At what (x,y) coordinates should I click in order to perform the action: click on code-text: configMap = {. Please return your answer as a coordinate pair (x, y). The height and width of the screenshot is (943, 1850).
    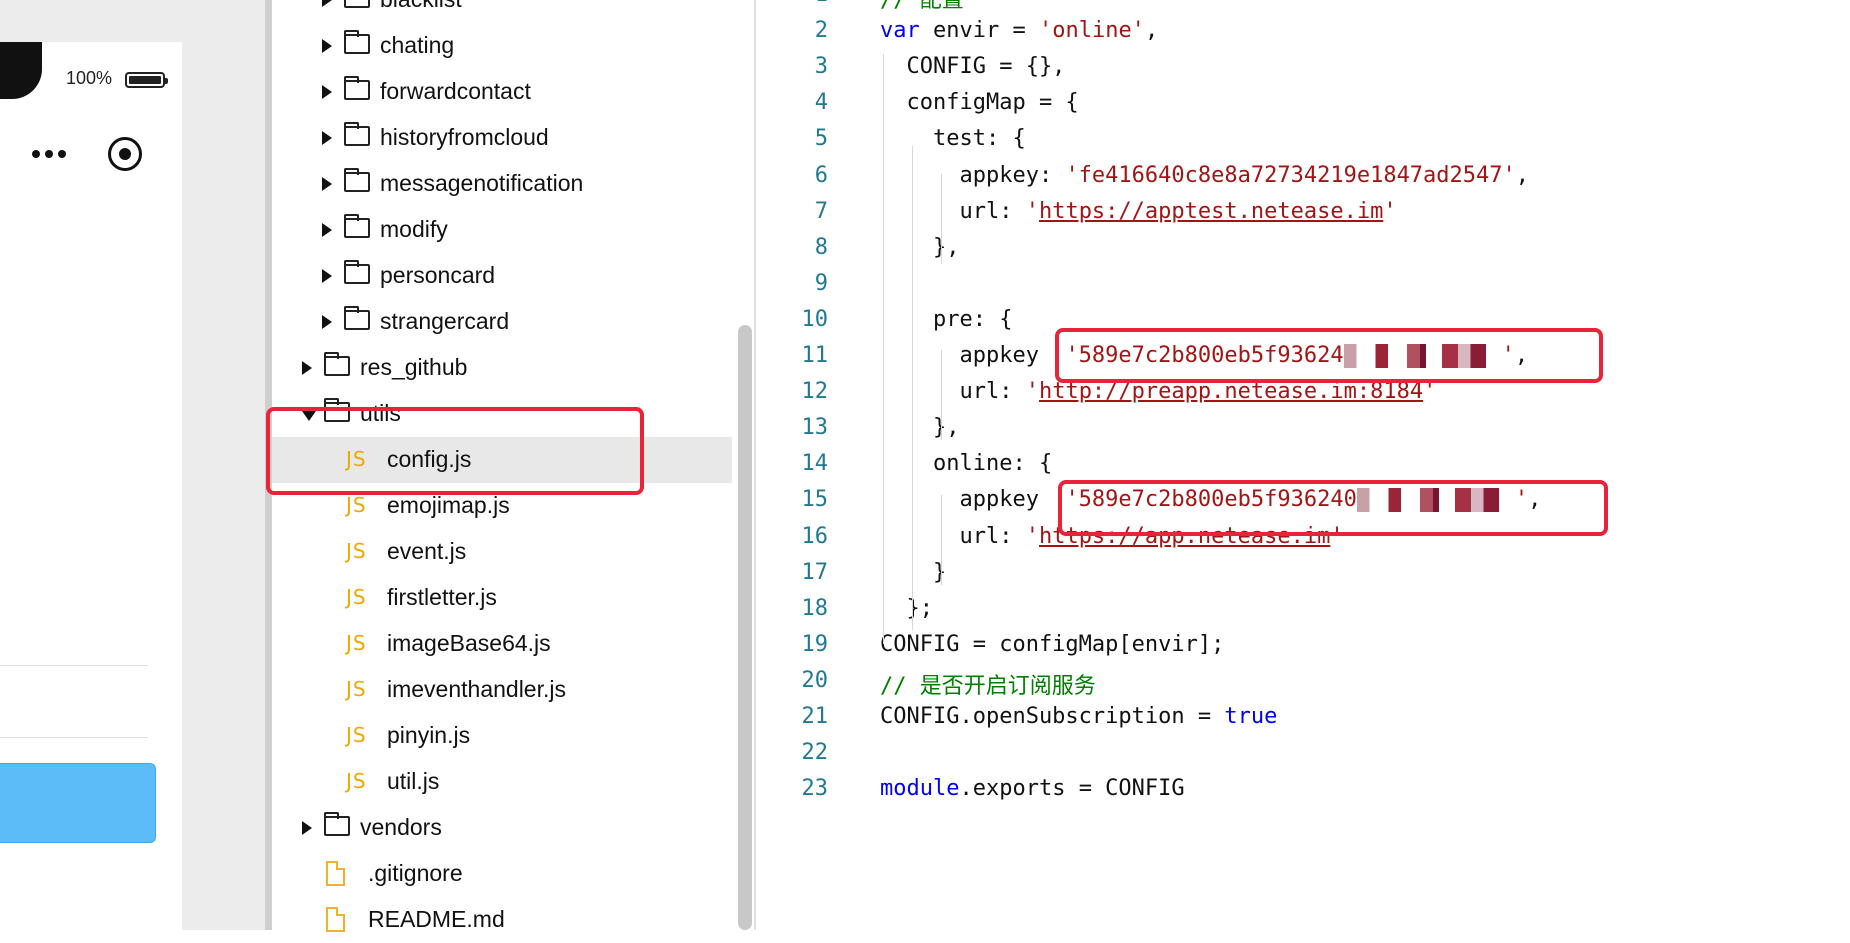
    Looking at the image, I should click on (979, 102).